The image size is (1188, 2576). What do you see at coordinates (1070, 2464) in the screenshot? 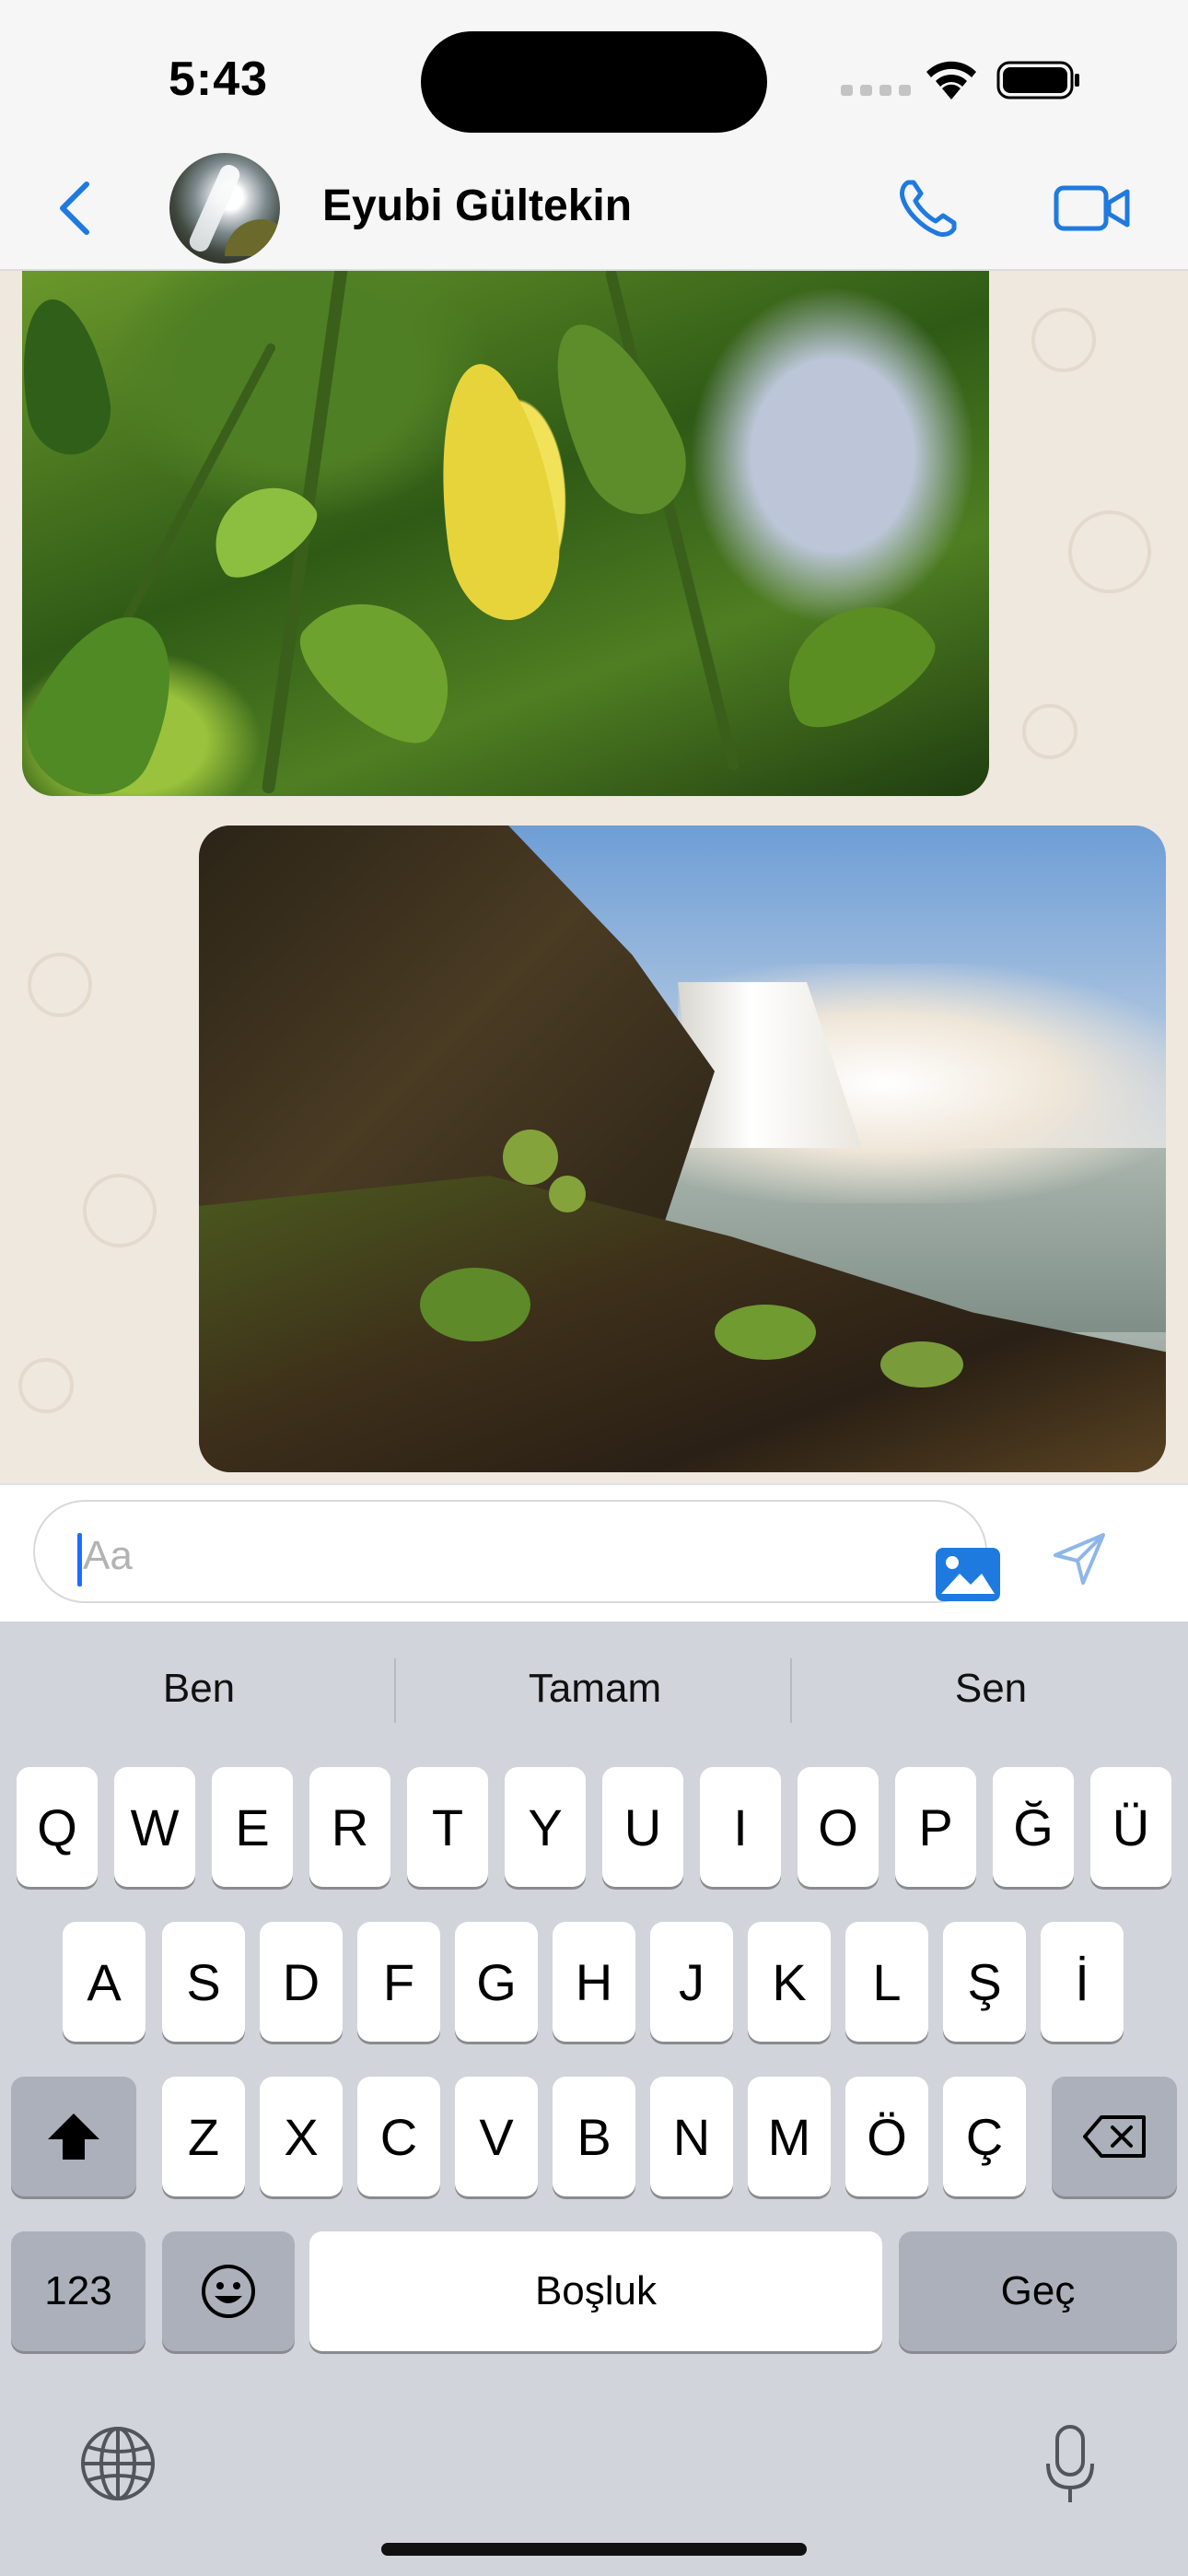
I see `microphone-icon` at bounding box center [1070, 2464].